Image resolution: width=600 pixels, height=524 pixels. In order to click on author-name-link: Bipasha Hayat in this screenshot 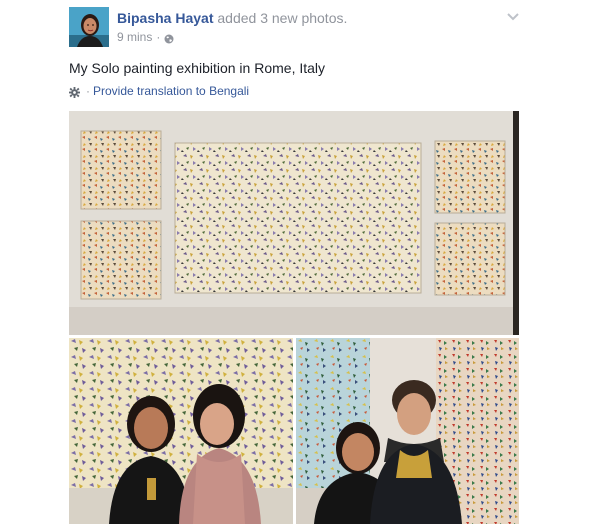, I will do `click(165, 18)`.